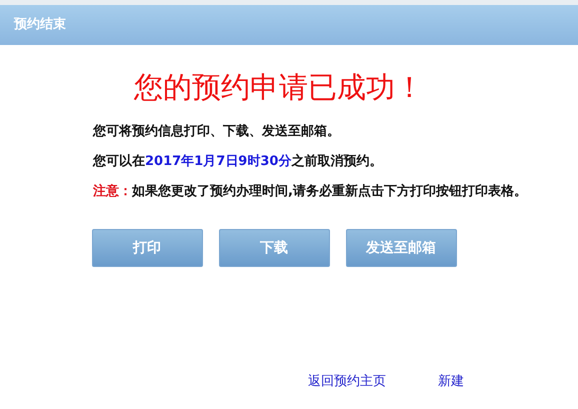 This screenshot has height=409, width=578. I want to click on notice-text: 您可以在2017年1月7日9时30分之前取消预约。, so click(238, 161).